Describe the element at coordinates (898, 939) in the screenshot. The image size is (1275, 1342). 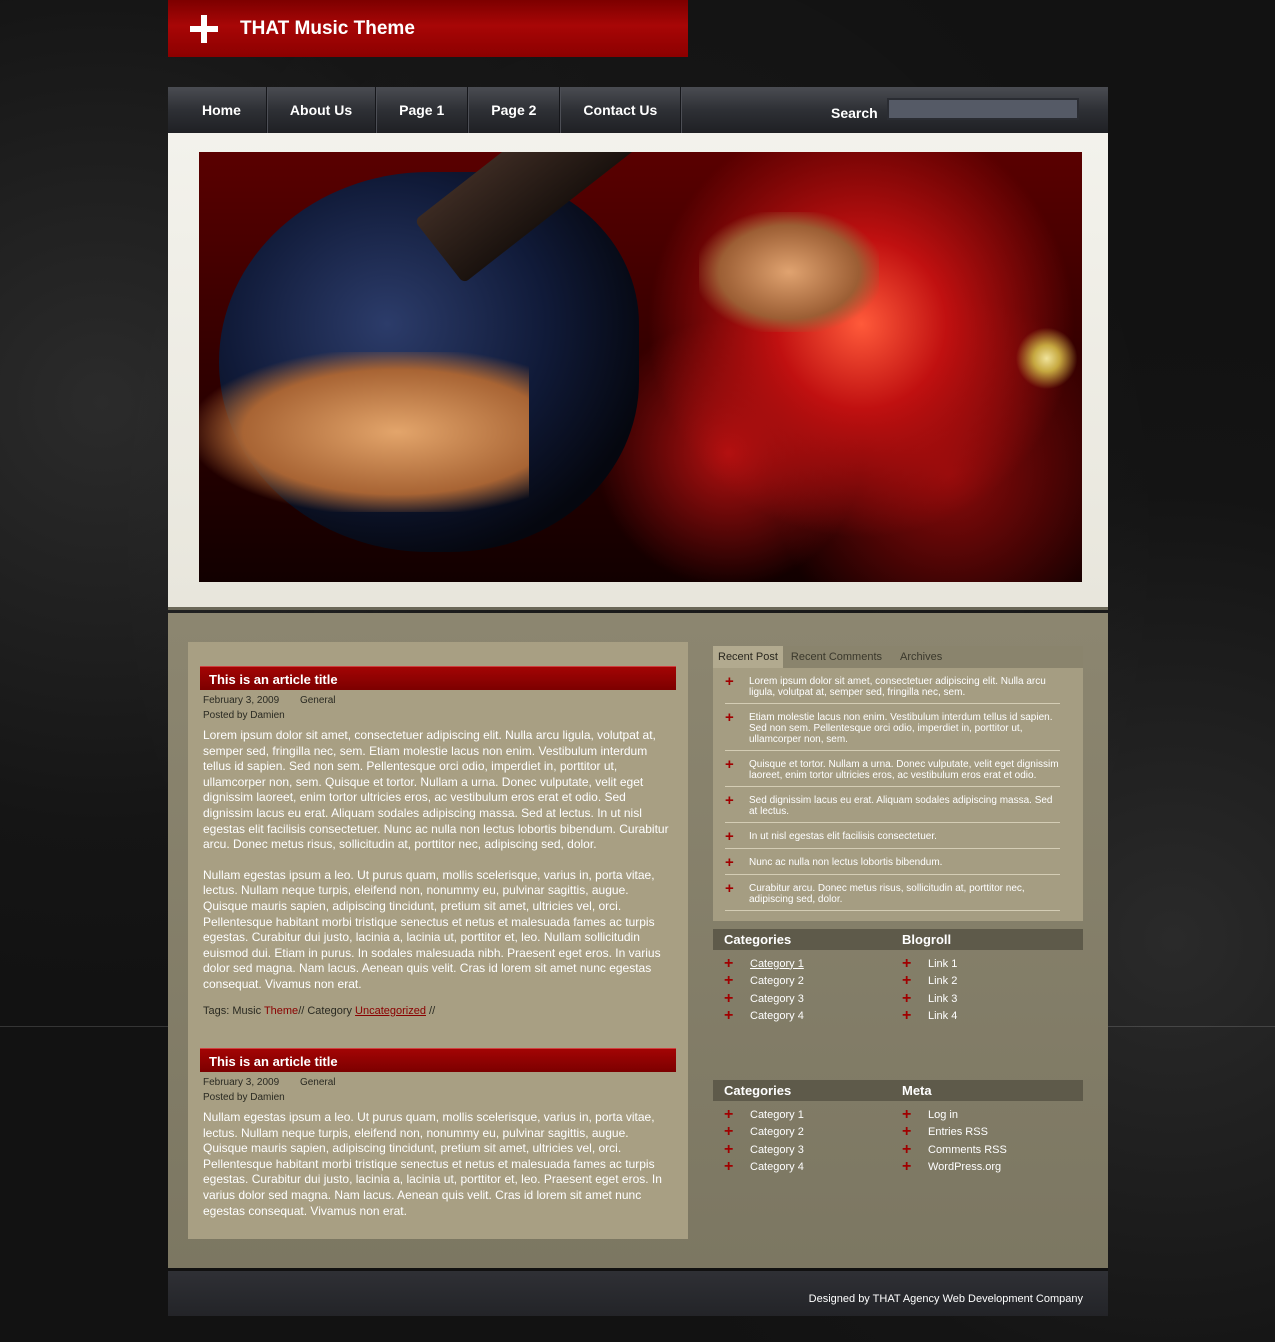
I see `widget-header: Categories Blogroll` at that location.